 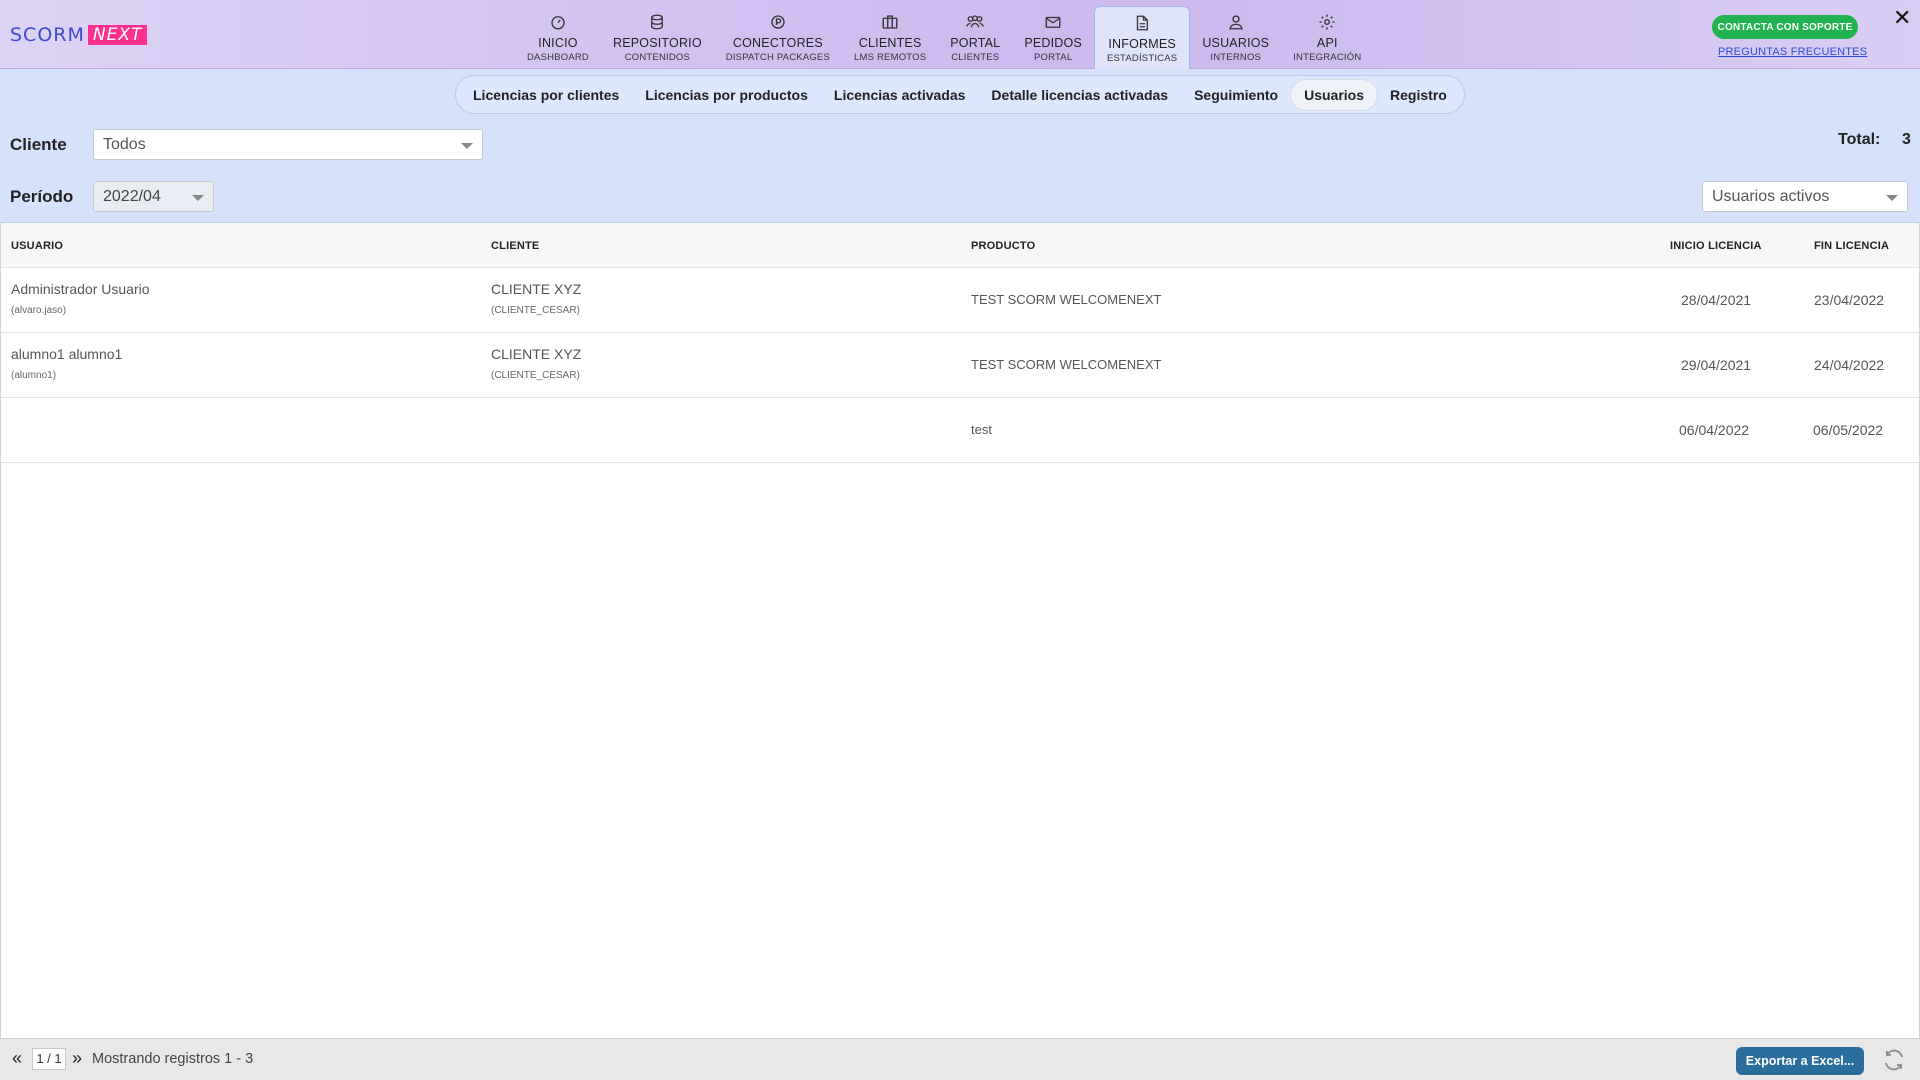 What do you see at coordinates (1053, 57) in the screenshot?
I see `nav-subtitle: PORTAL` at bounding box center [1053, 57].